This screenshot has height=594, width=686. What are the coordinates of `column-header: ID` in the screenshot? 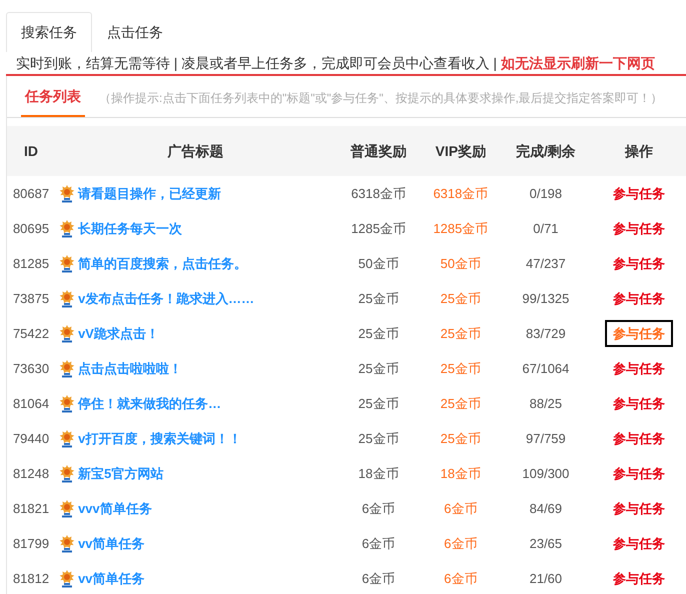 It's located at (31, 150).